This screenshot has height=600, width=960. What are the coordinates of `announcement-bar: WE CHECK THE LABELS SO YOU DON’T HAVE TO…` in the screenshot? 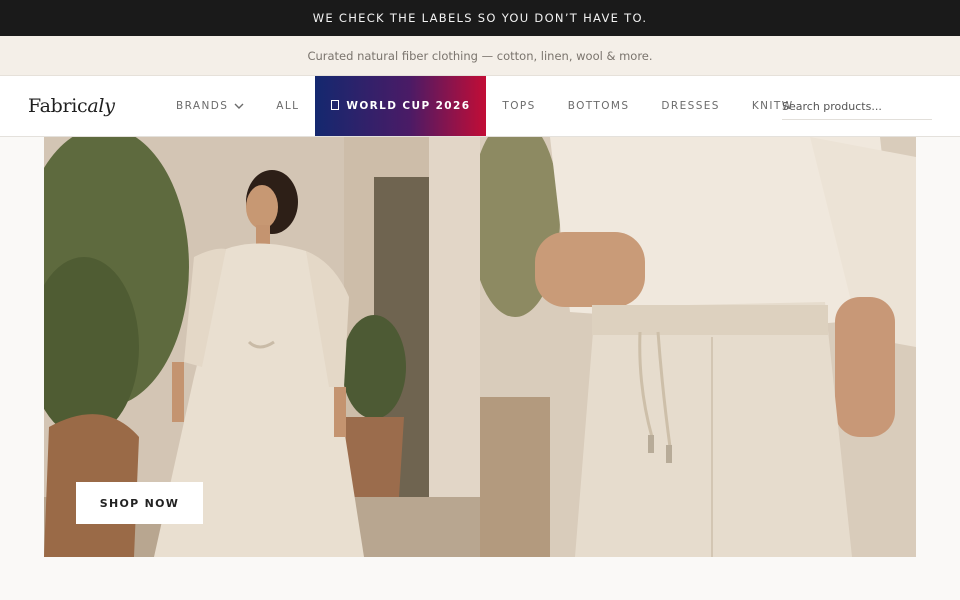 It's located at (480, 18).